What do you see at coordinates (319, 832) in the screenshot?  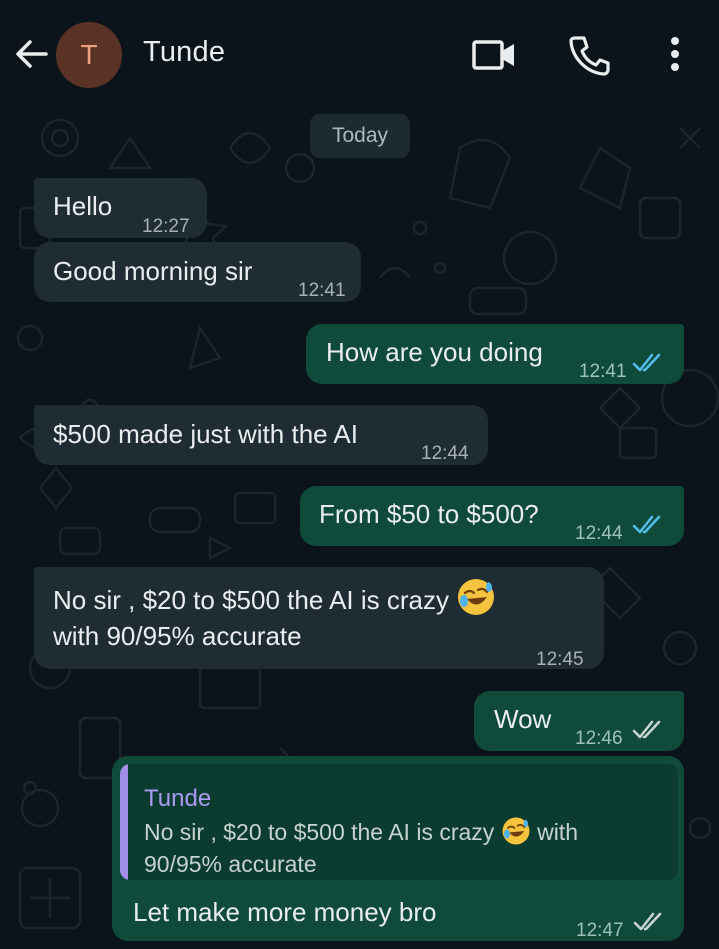 I see `quoted-text-line-1: No sir , $20 to $500 the AI is crazy` at bounding box center [319, 832].